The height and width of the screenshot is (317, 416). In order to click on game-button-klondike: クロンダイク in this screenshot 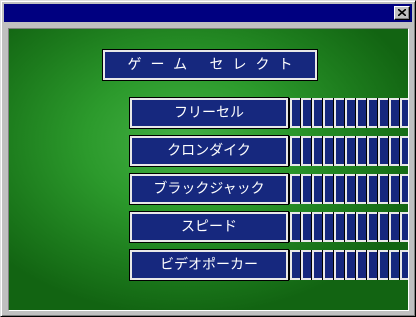, I will do `click(209, 151)`.